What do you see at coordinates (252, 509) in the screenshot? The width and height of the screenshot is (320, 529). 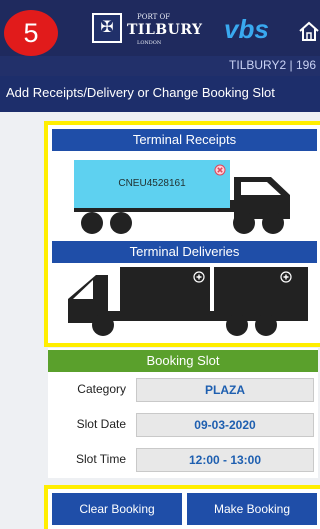 I see `make-booking-button: Make Booking` at bounding box center [252, 509].